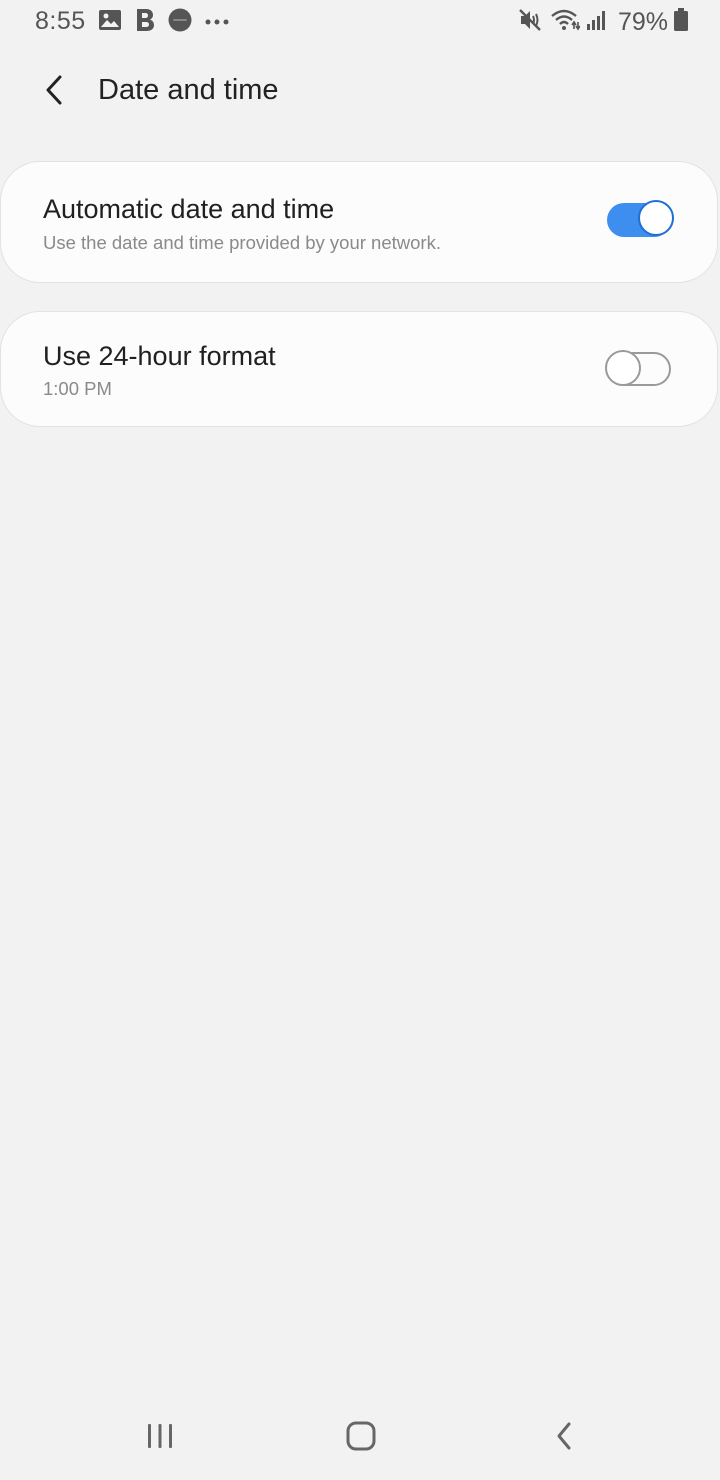  Describe the element at coordinates (217, 22) in the screenshot. I see `more-notifications-icon` at that location.